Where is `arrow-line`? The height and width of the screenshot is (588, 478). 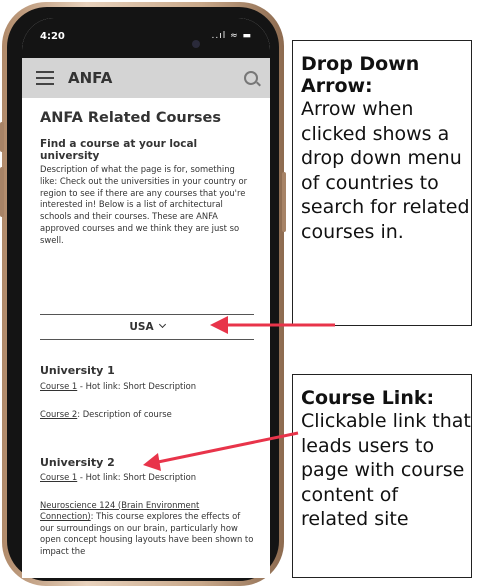 arrow-line is located at coordinates (228, 447).